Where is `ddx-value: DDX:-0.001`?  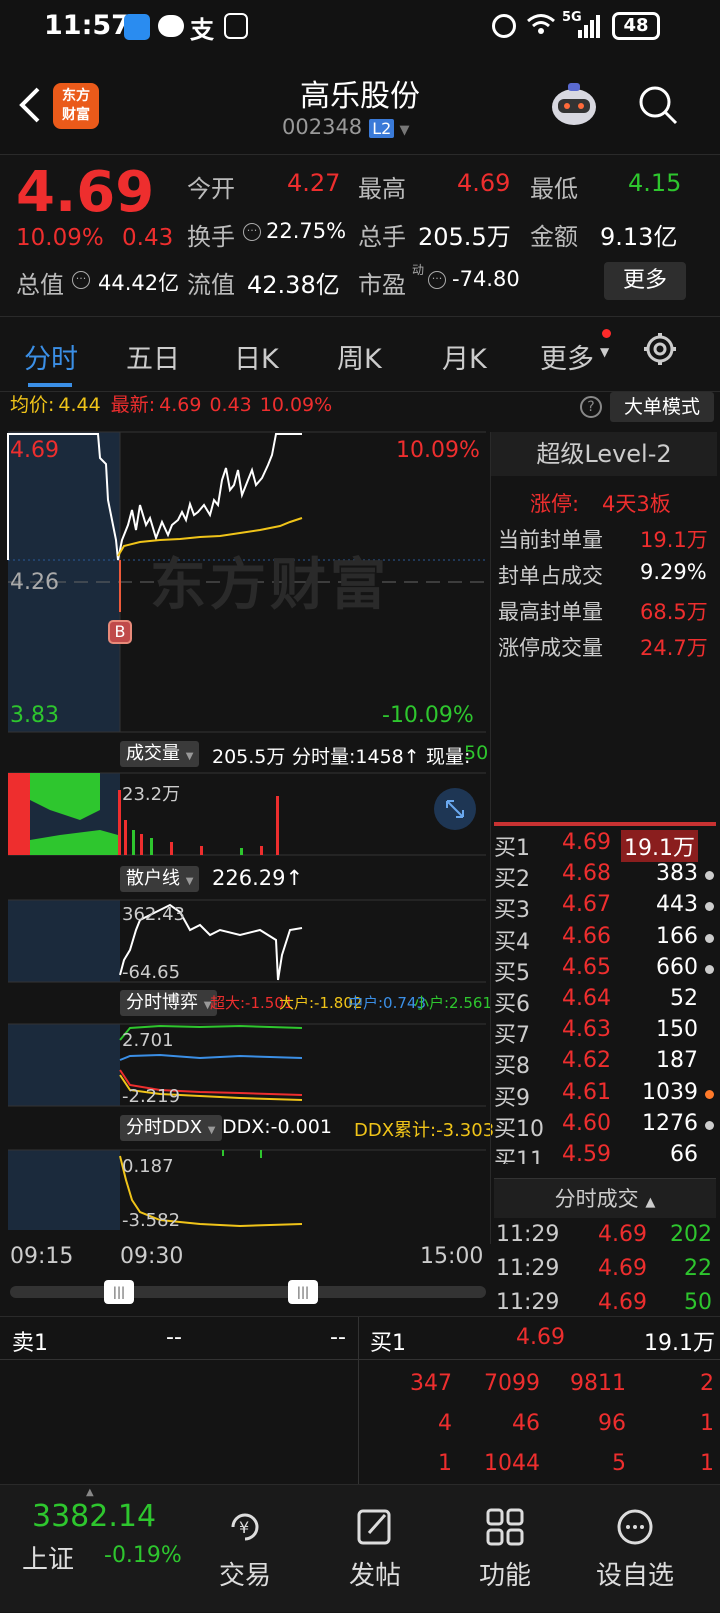 ddx-value: DDX:-0.001 is located at coordinates (277, 1127).